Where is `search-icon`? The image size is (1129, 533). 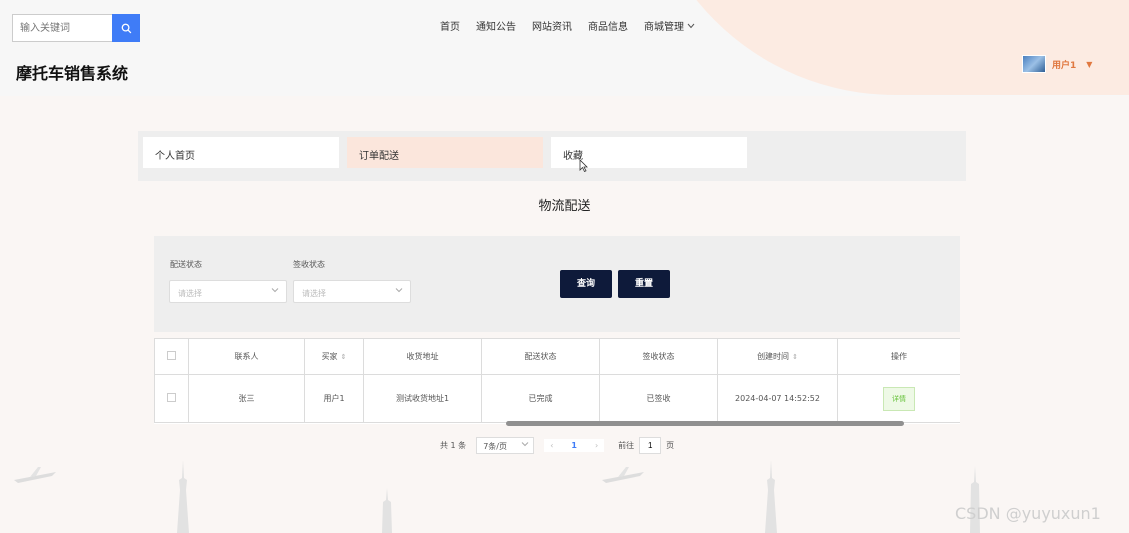
search-icon is located at coordinates (126, 28).